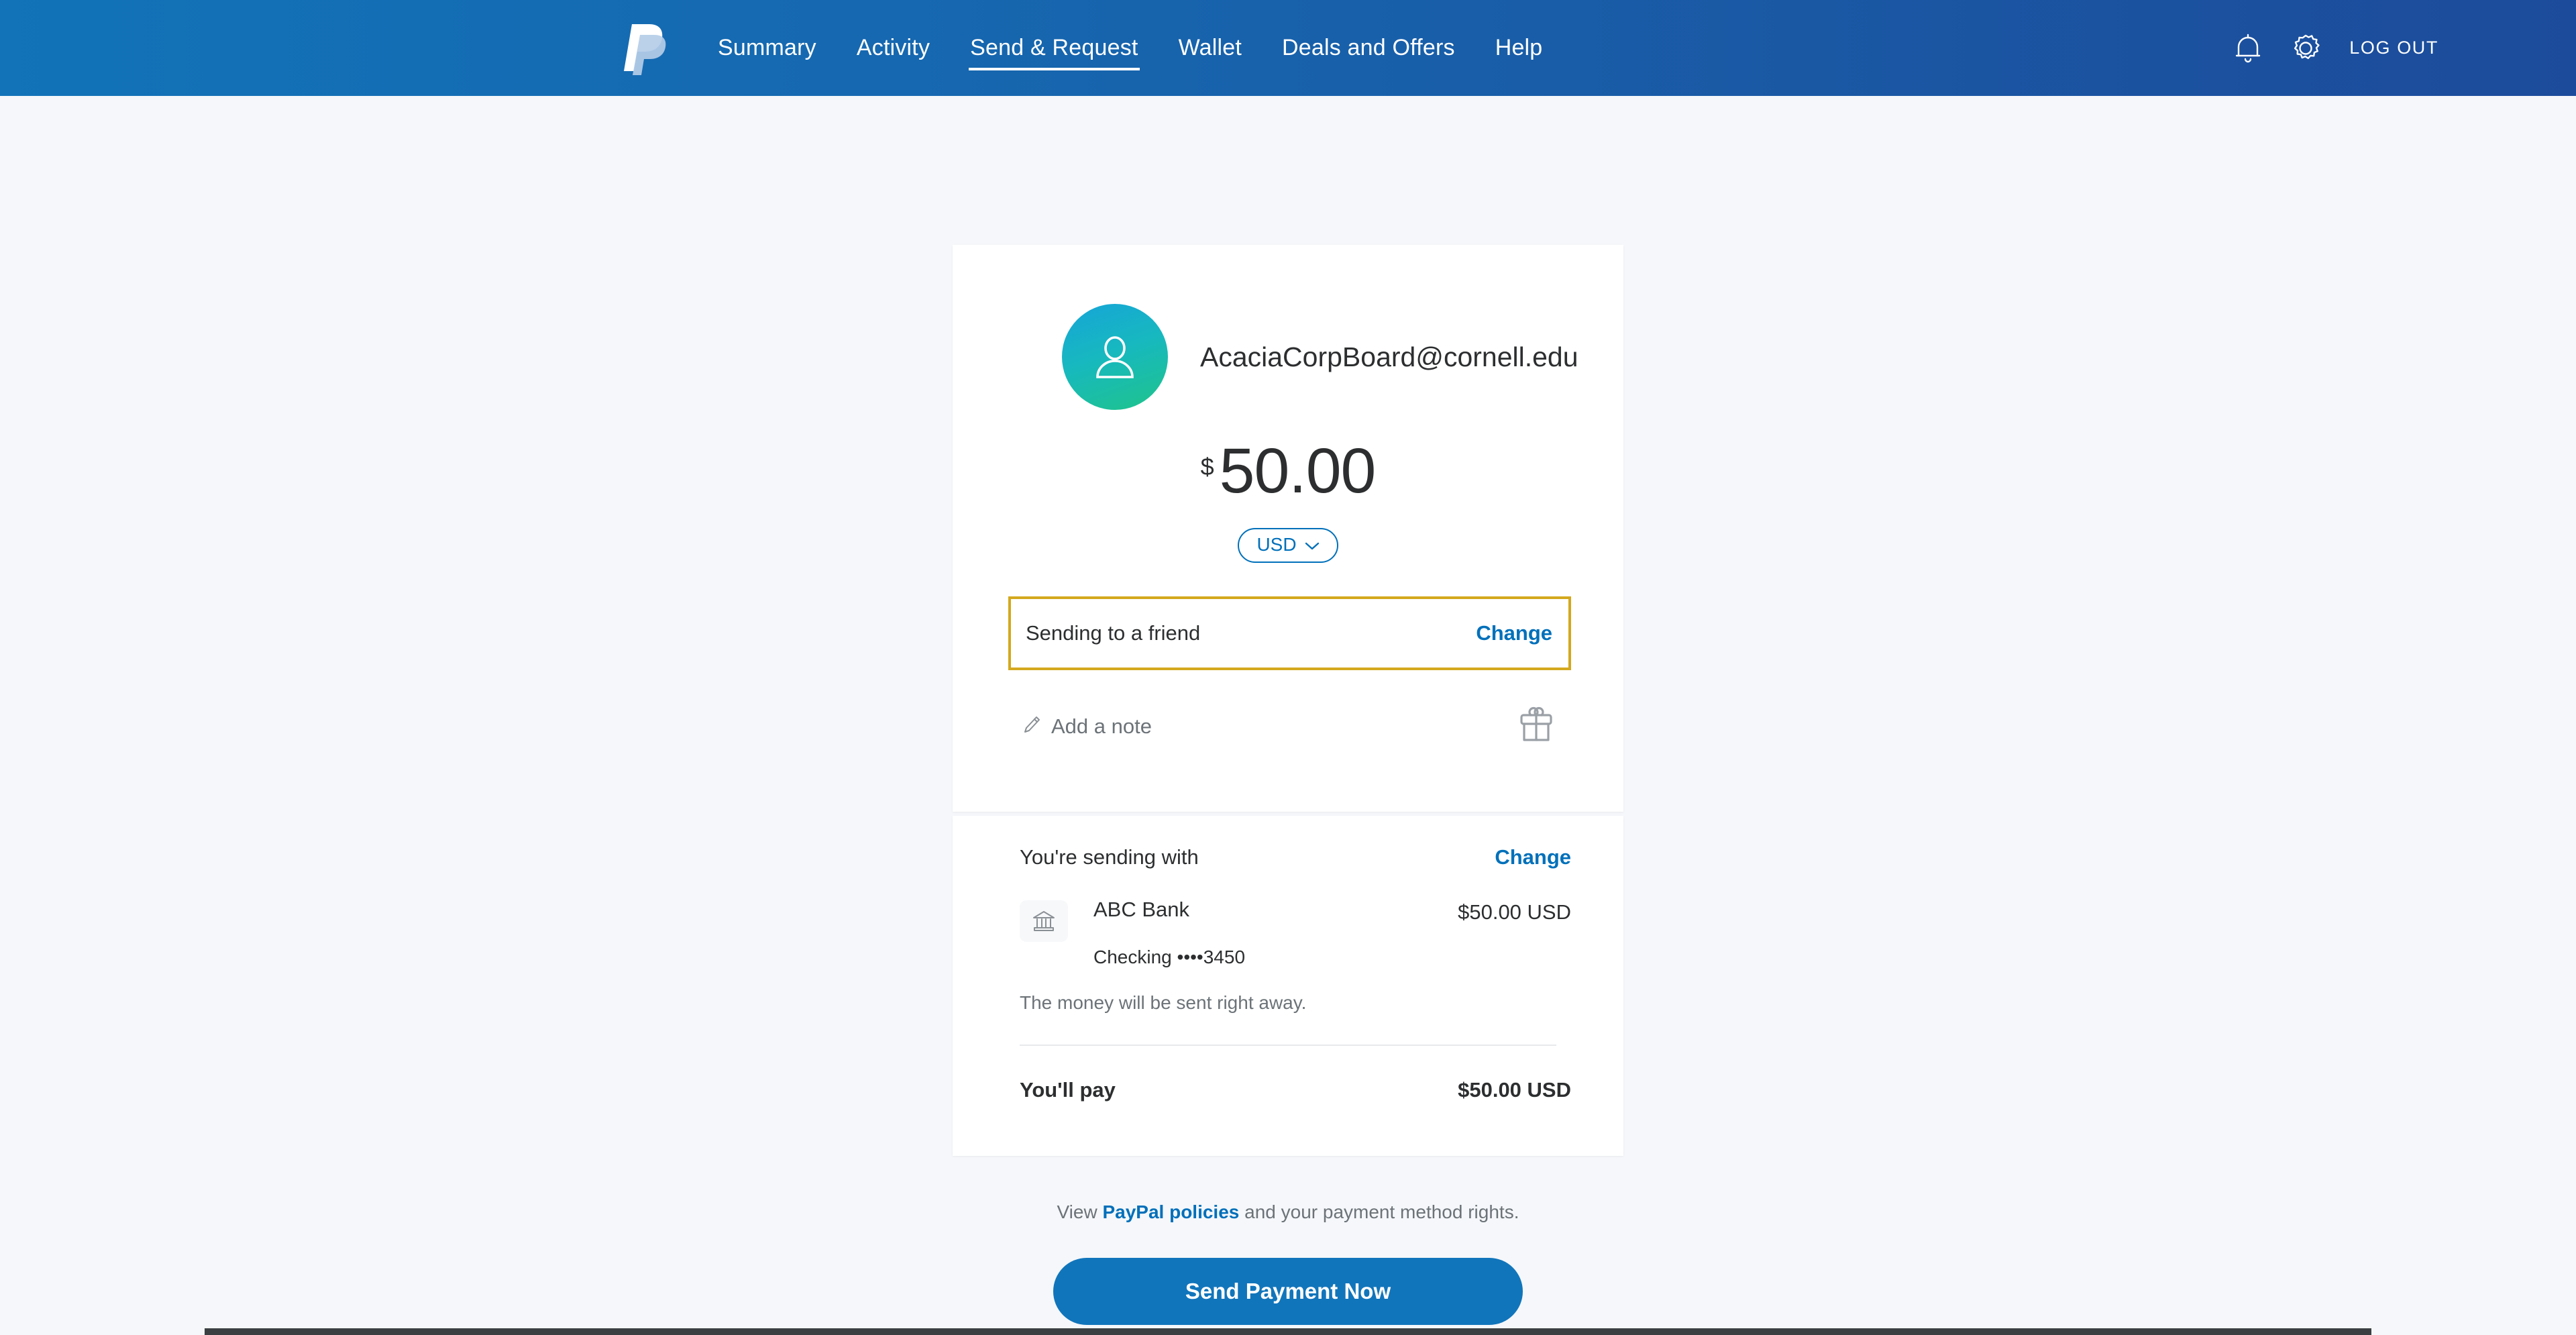 This screenshot has width=2576, height=1335. What do you see at coordinates (1276, 544) in the screenshot?
I see `currency-code: USD` at bounding box center [1276, 544].